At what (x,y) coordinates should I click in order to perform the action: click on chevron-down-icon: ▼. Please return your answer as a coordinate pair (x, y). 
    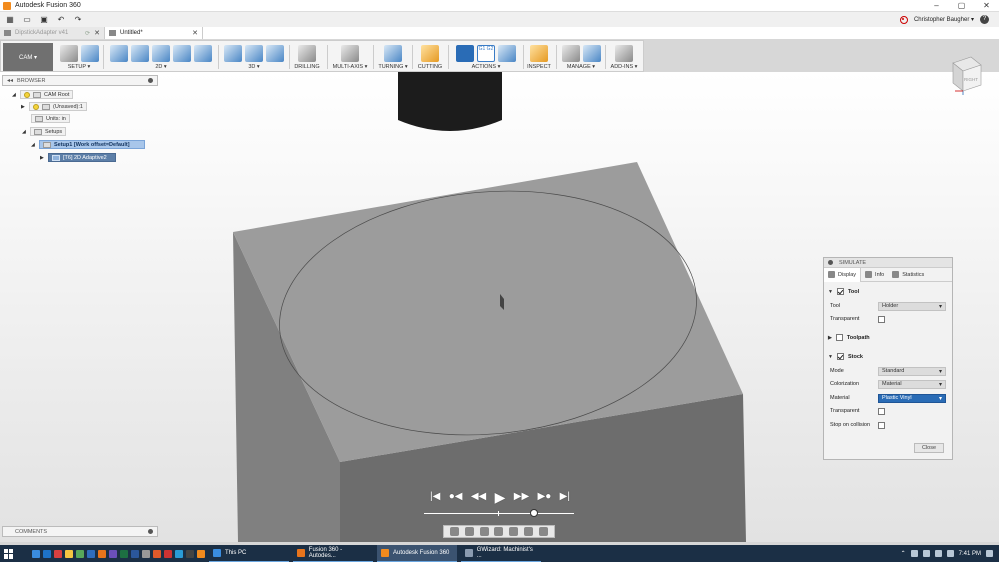
    Looking at the image, I should click on (830, 292).